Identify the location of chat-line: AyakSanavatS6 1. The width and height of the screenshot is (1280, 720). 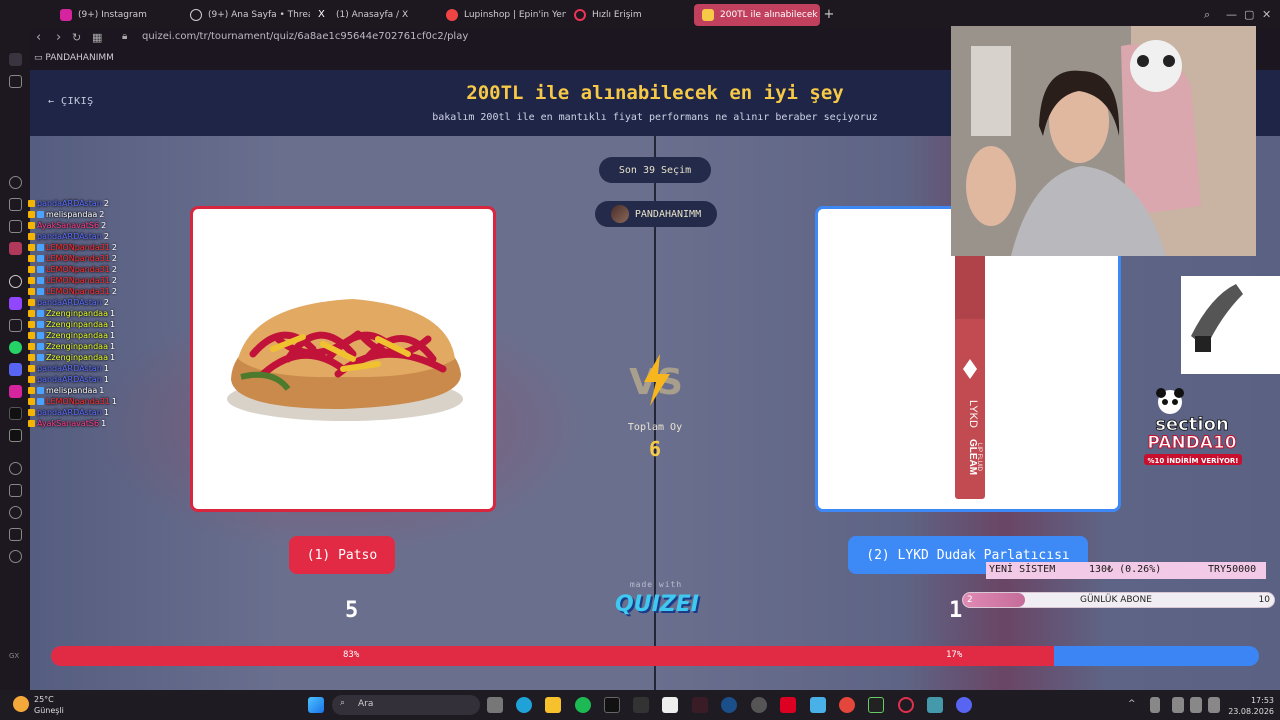
(78, 423).